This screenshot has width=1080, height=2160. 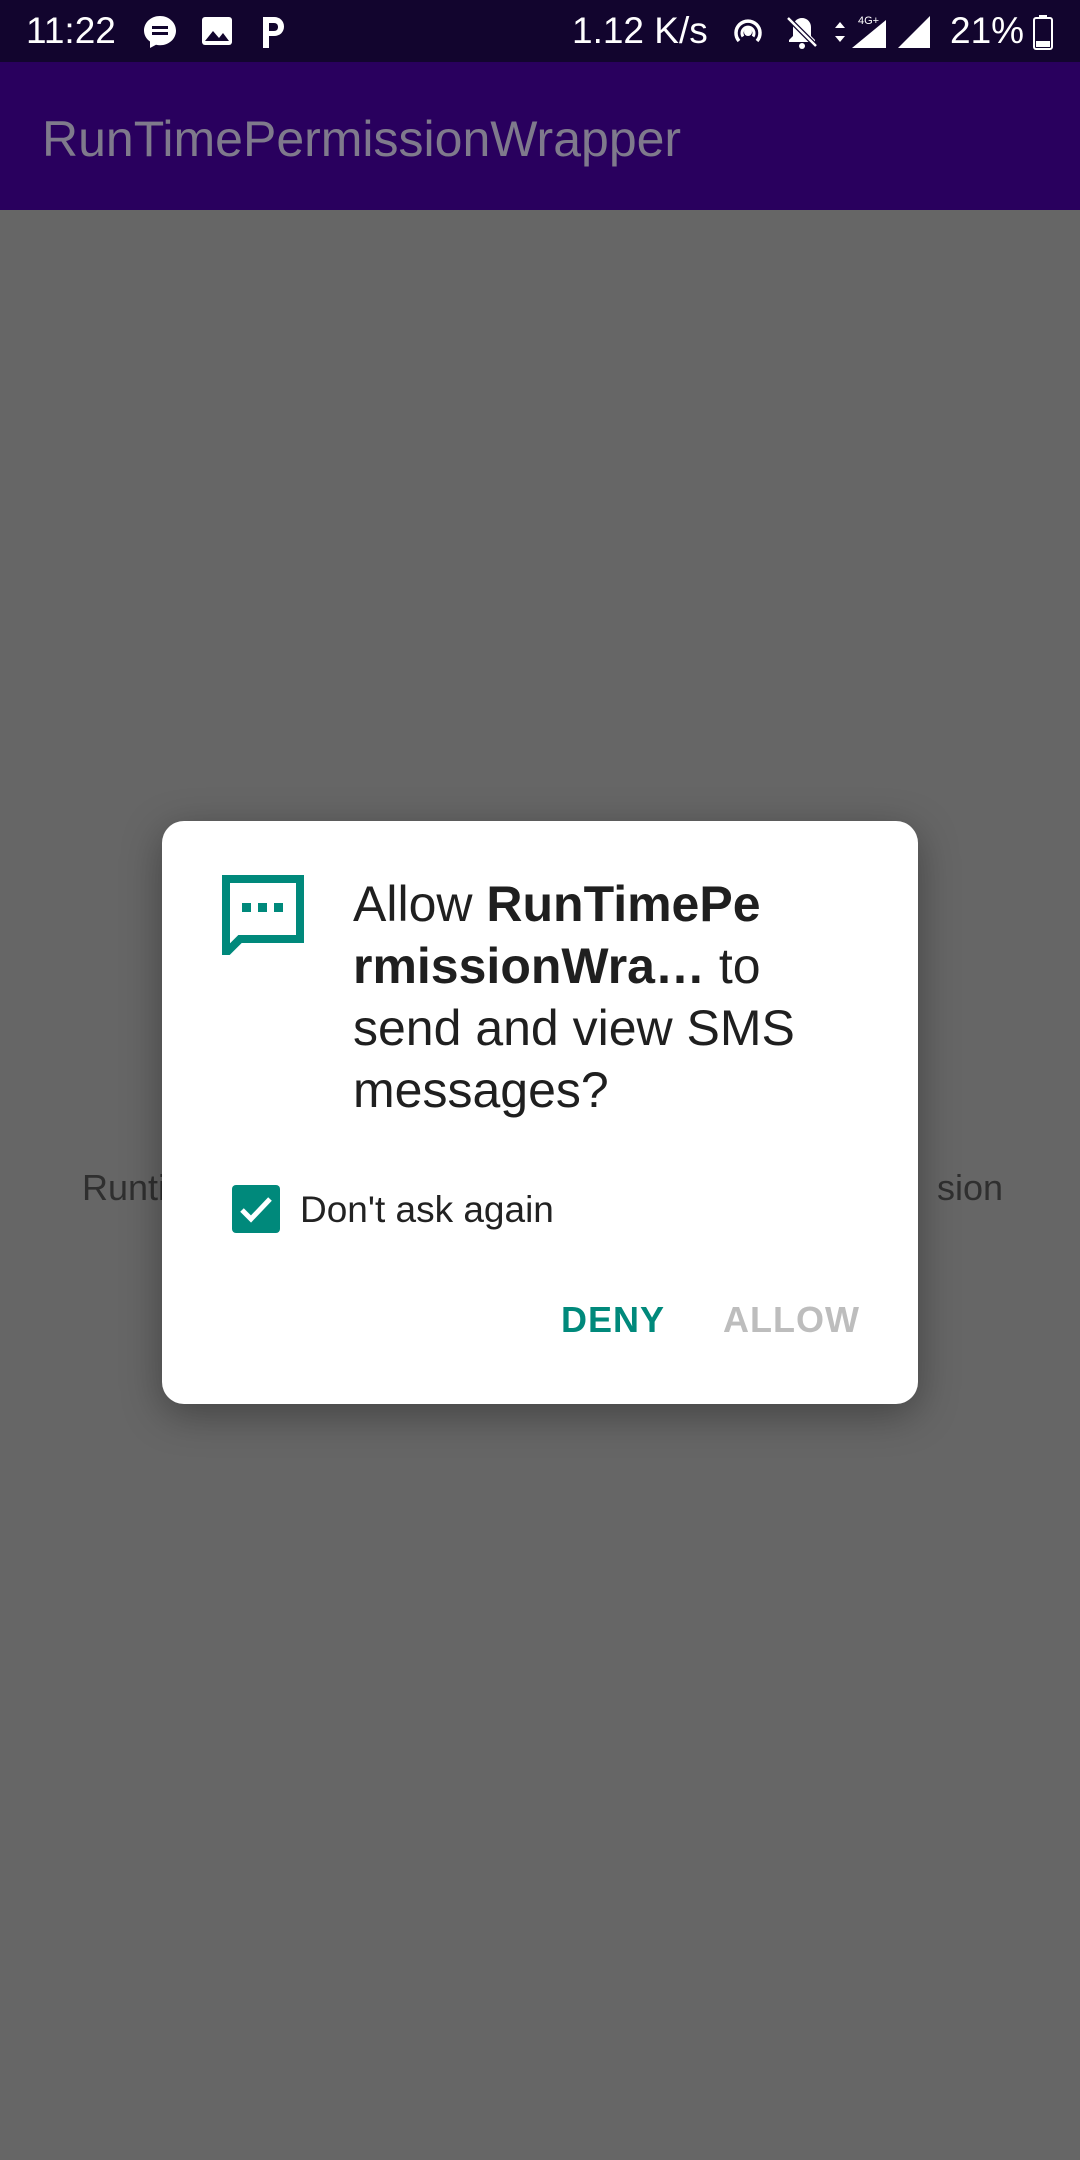 I want to click on heading-prefix: Allow, so click(x=420, y=904).